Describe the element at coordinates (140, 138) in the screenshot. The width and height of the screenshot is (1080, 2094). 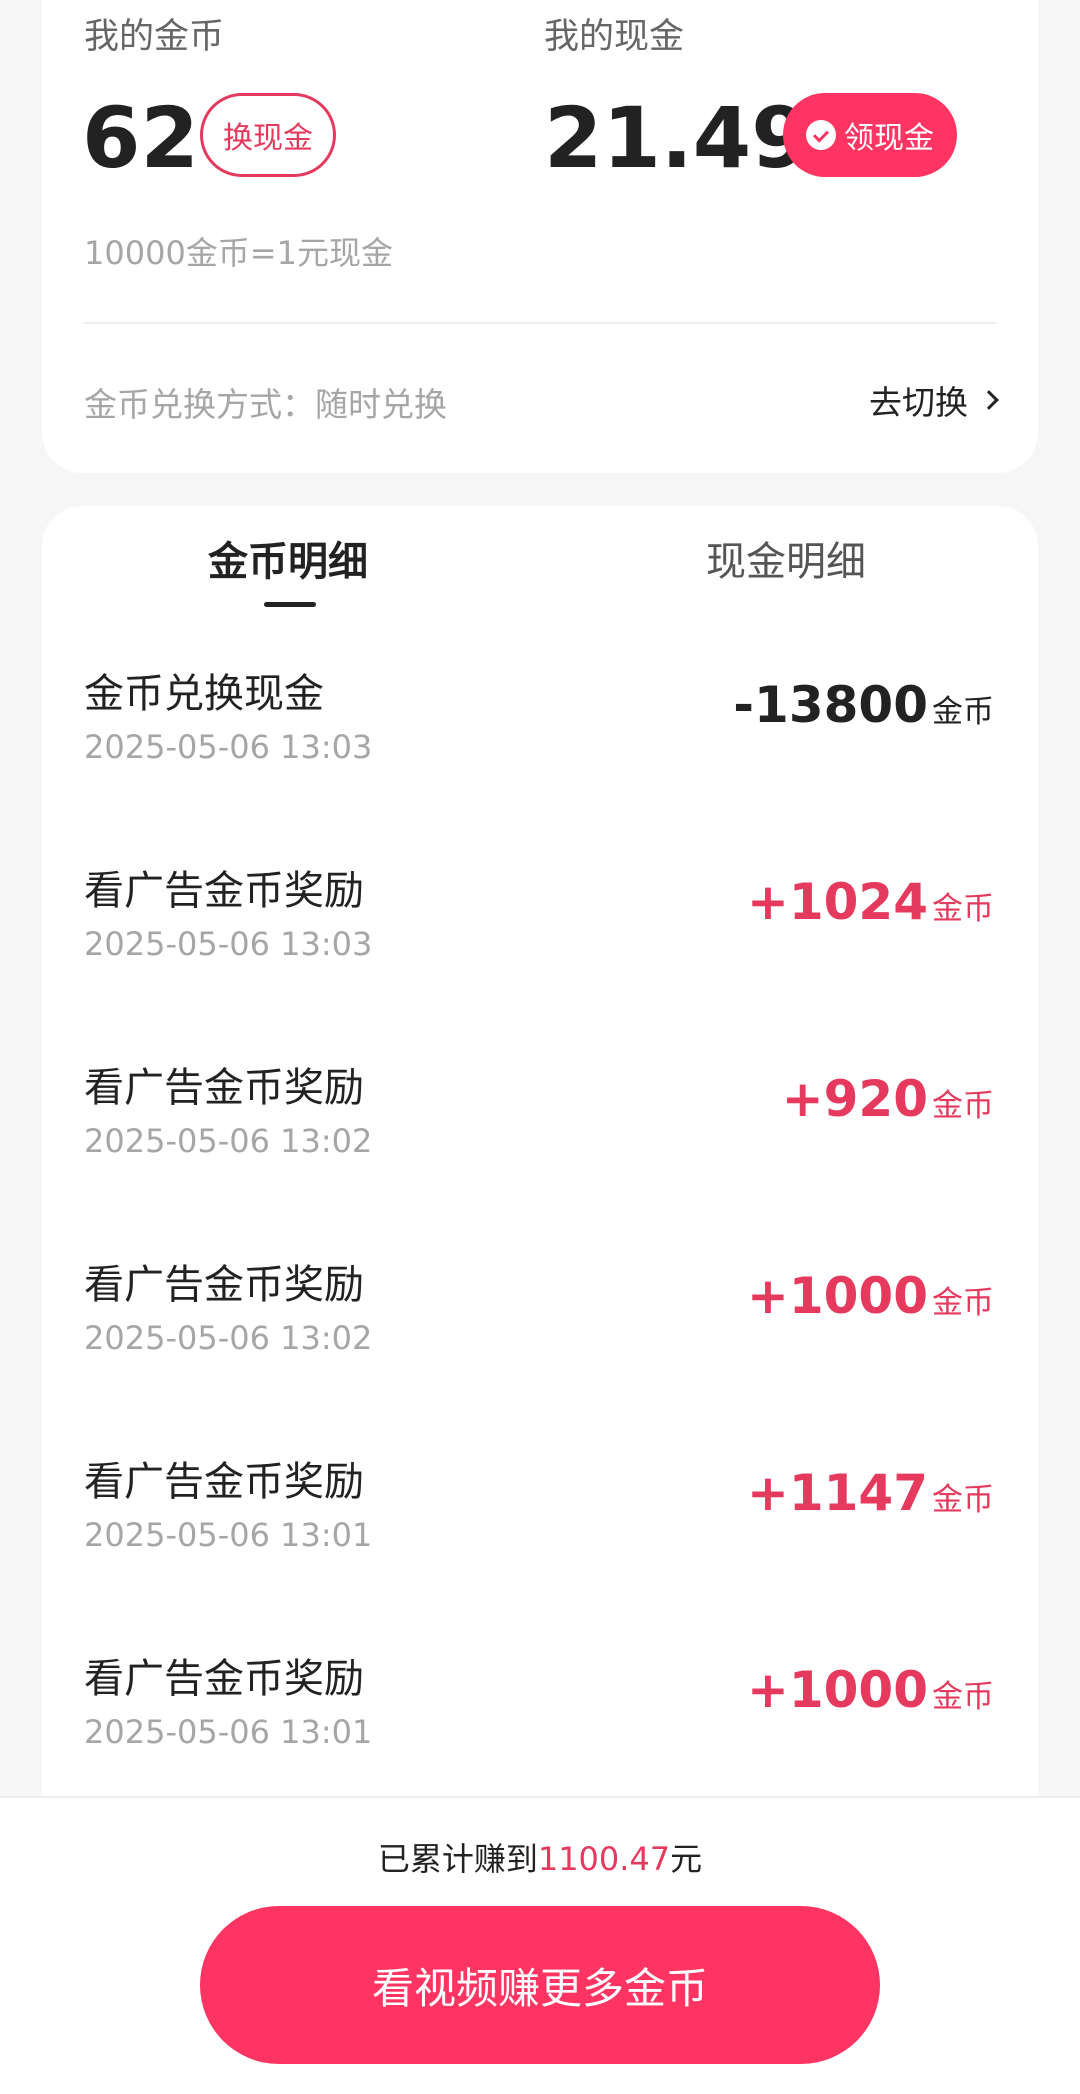
I see `coins-balance: 62` at that location.